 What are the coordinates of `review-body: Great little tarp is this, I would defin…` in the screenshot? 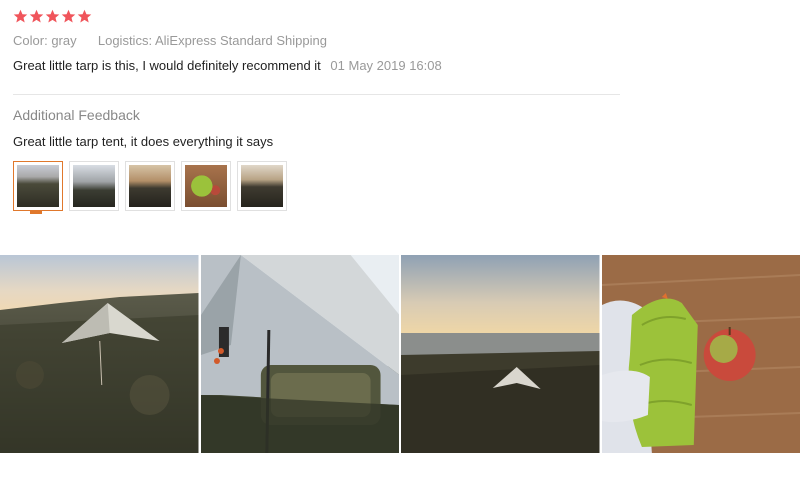 It's located at (227, 65).